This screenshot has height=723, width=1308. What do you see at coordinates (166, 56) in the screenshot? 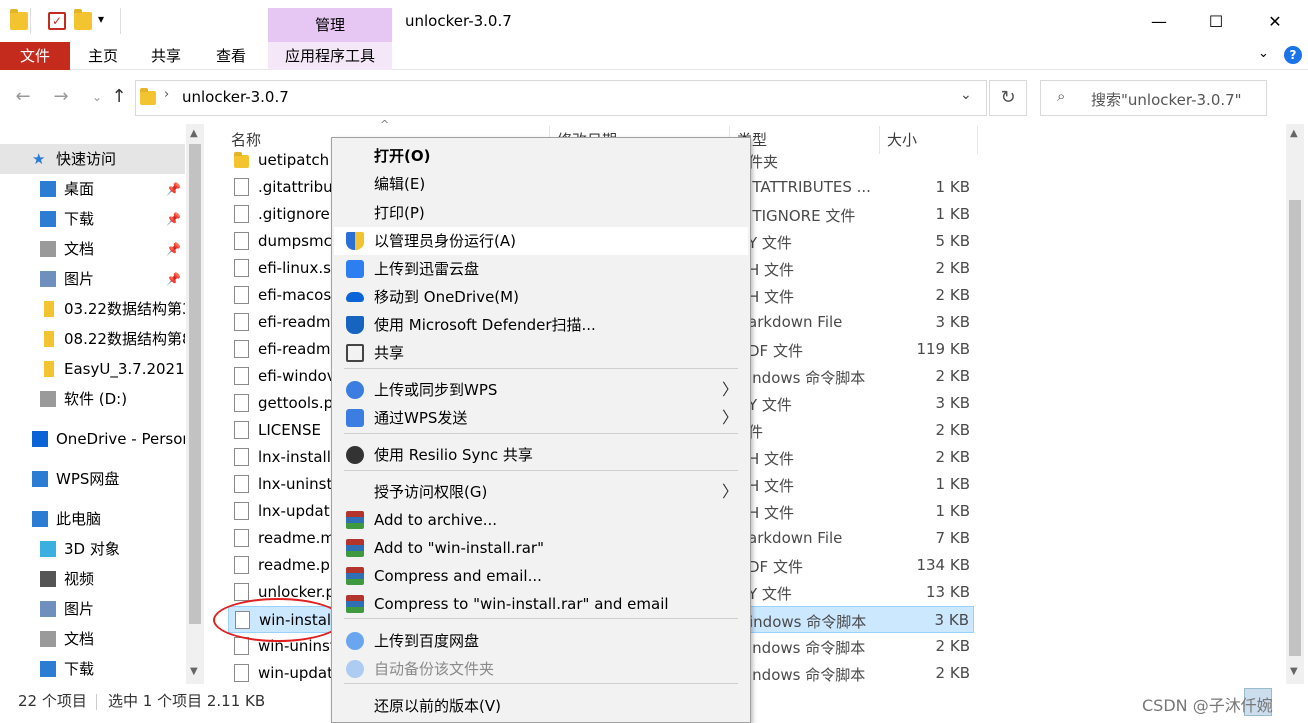
I see `tab-share: 共享` at bounding box center [166, 56].